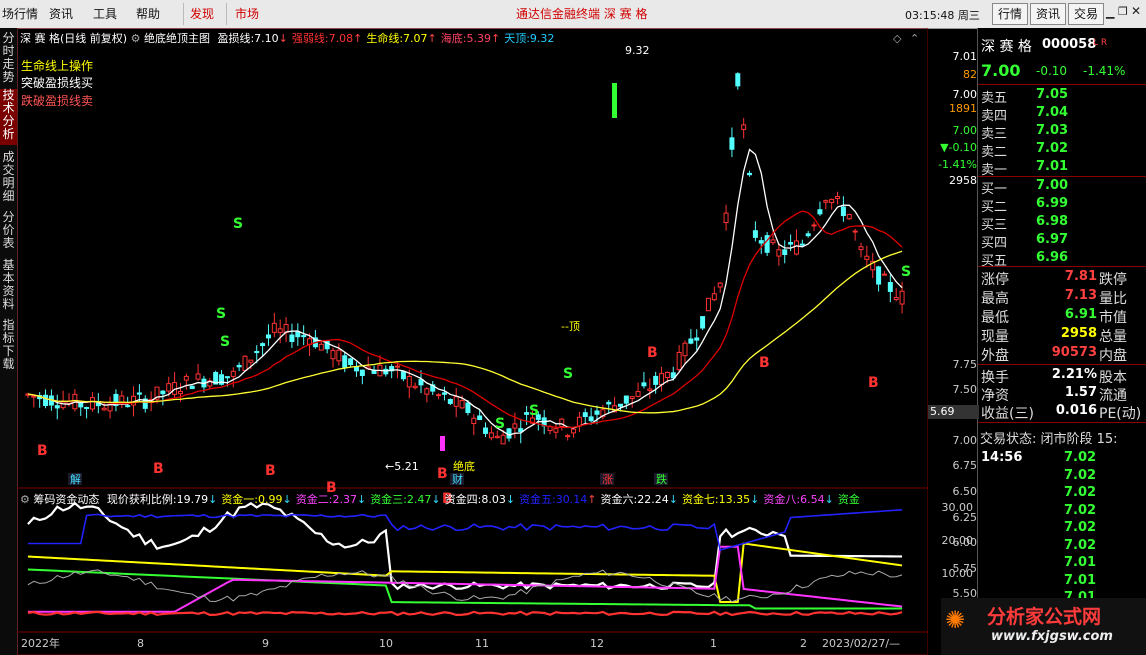  What do you see at coordinates (457, 479) in the screenshot?
I see `event-tag: 财` at bounding box center [457, 479].